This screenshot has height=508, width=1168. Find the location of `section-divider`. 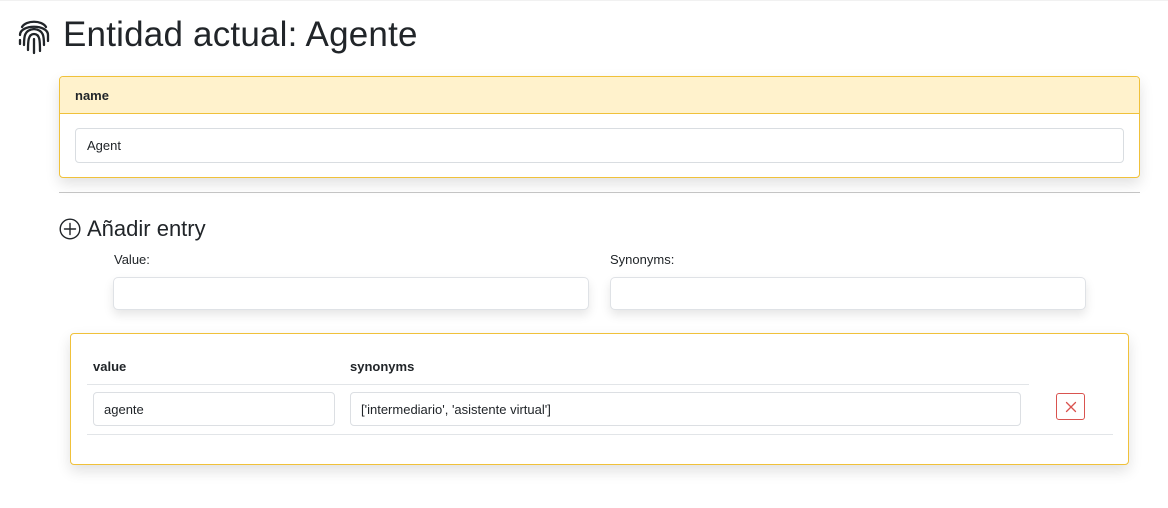

section-divider is located at coordinates (599, 192).